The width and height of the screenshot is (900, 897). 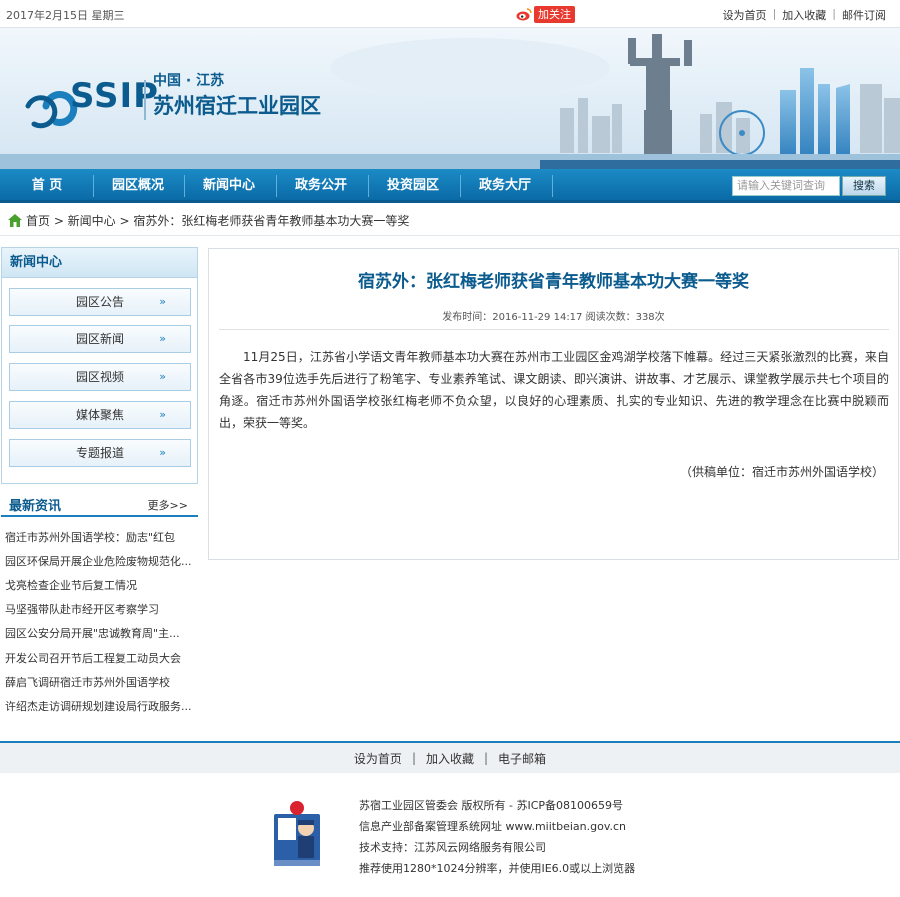 What do you see at coordinates (781, 472) in the screenshot?
I see `article-source: （供稿单位：宿迁市苏州外国语学校）` at bounding box center [781, 472].